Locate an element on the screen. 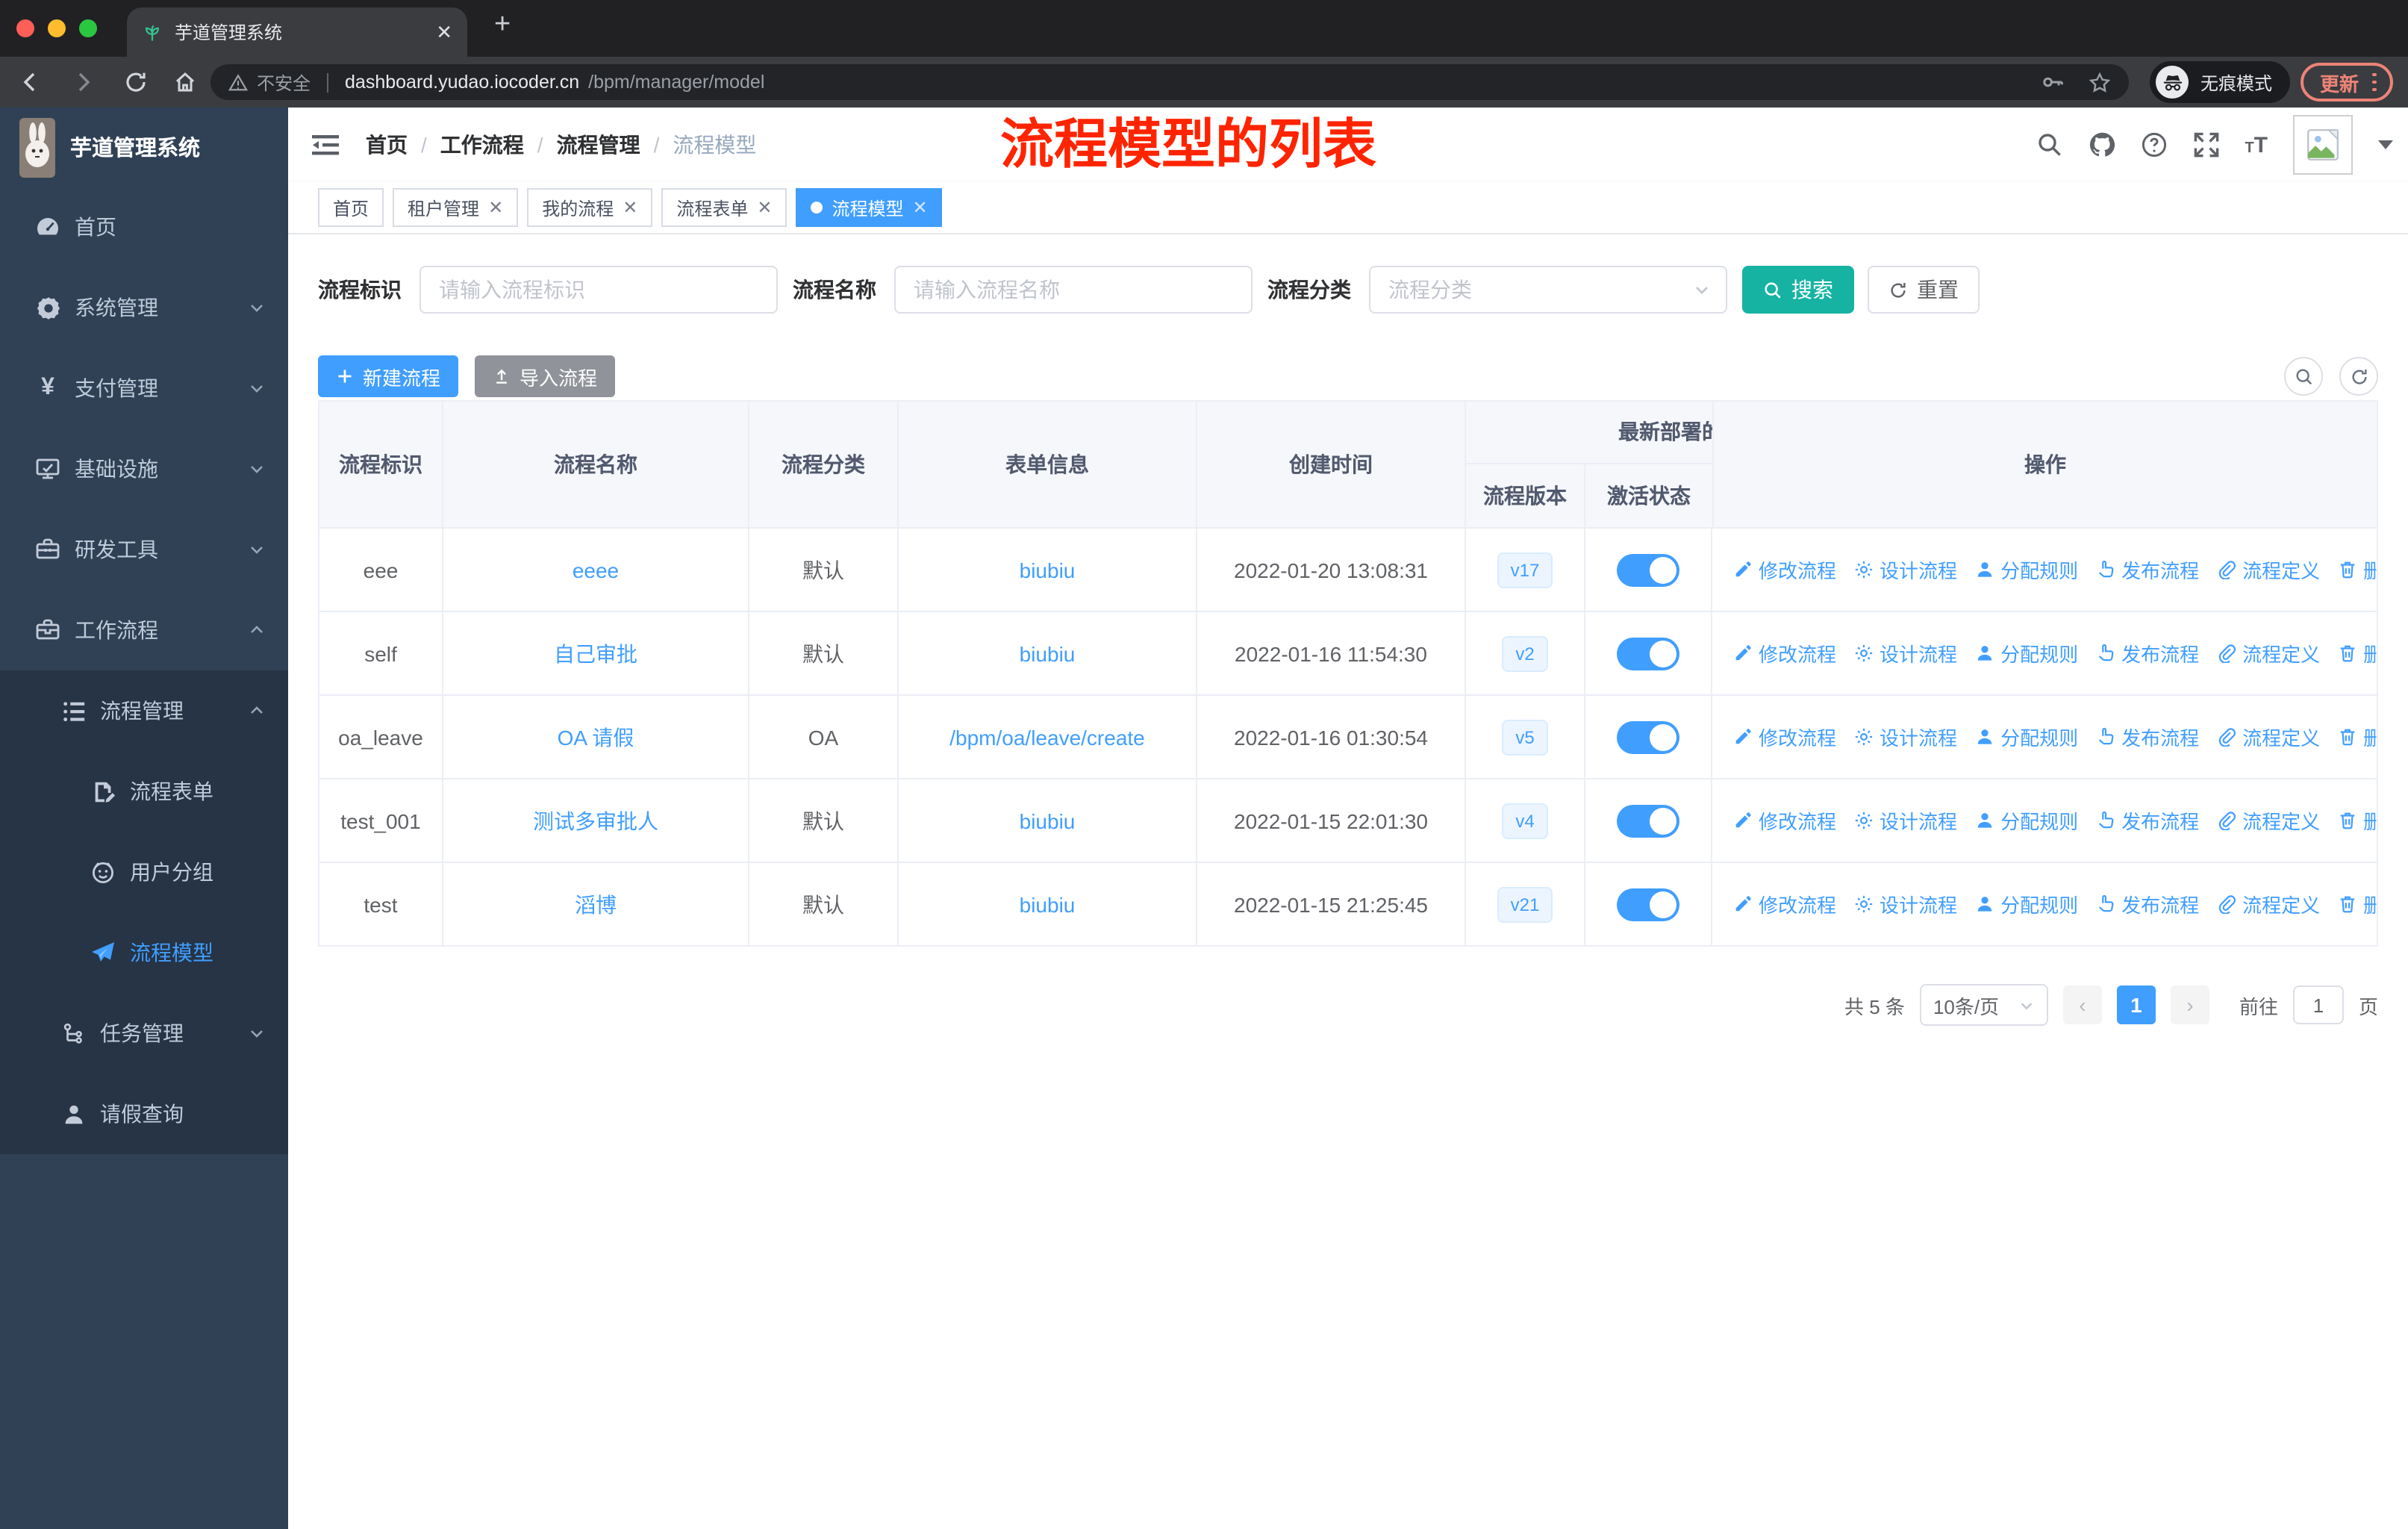 Image resolution: width=2408 pixels, height=1529 pixels. zoom-window-button is located at coordinates (88, 28).